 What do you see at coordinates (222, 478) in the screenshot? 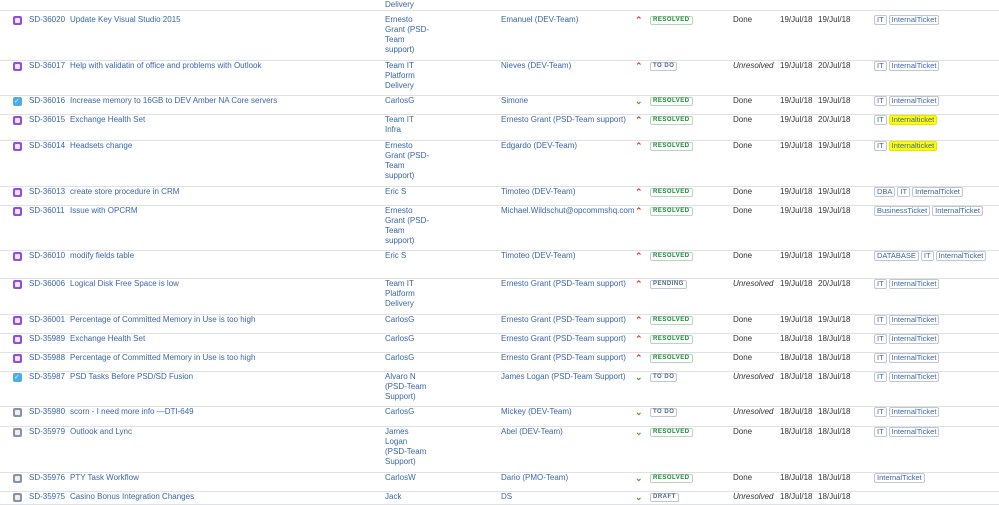
I see `issue-summary-link: PTY Task Workflow` at bounding box center [222, 478].